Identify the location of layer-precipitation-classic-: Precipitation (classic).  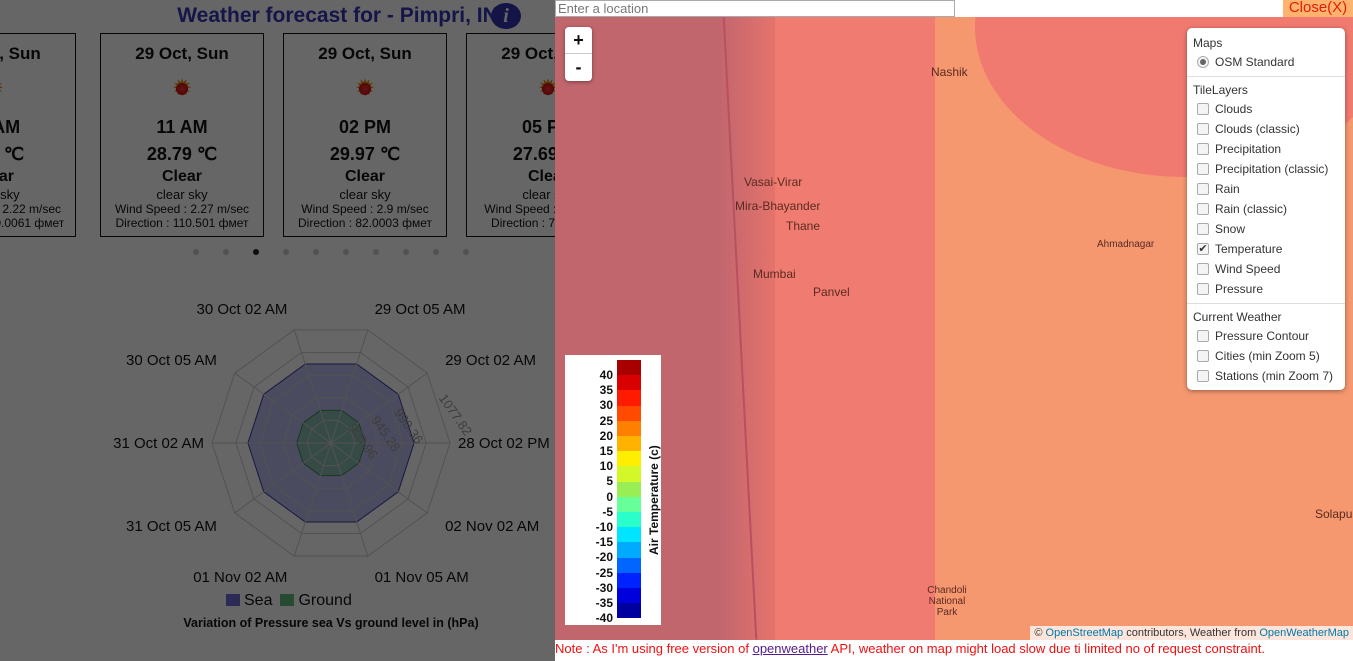
(1266, 169).